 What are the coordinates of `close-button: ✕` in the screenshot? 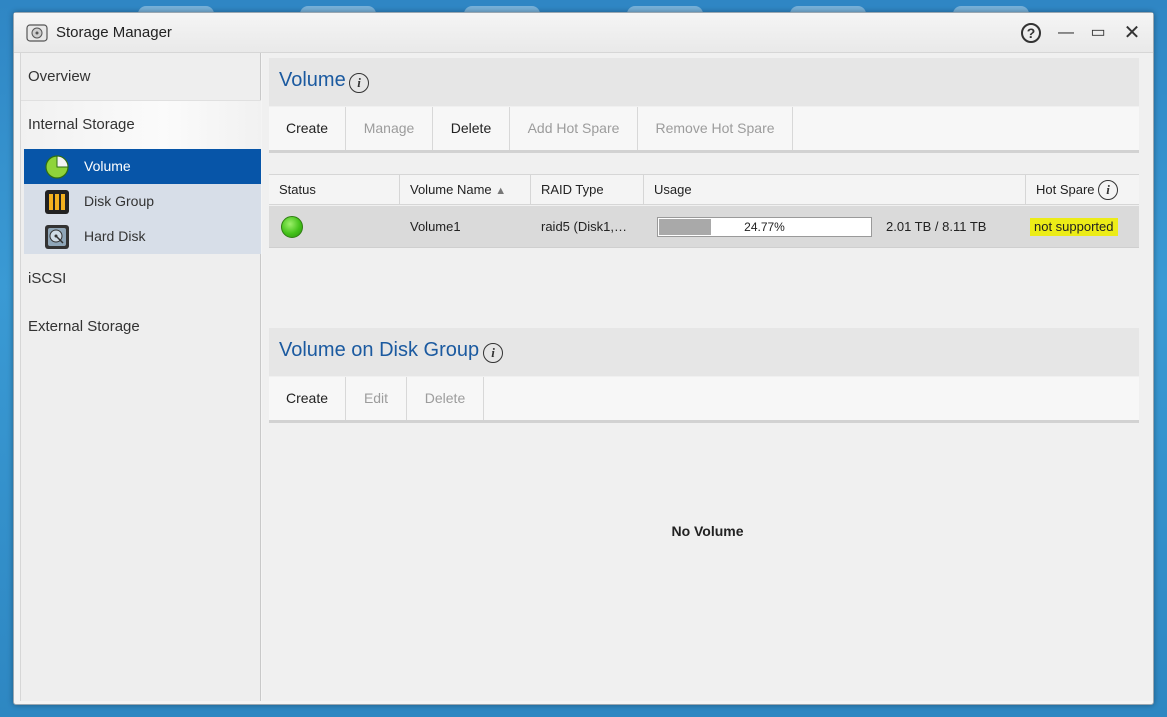 It's located at (1132, 33).